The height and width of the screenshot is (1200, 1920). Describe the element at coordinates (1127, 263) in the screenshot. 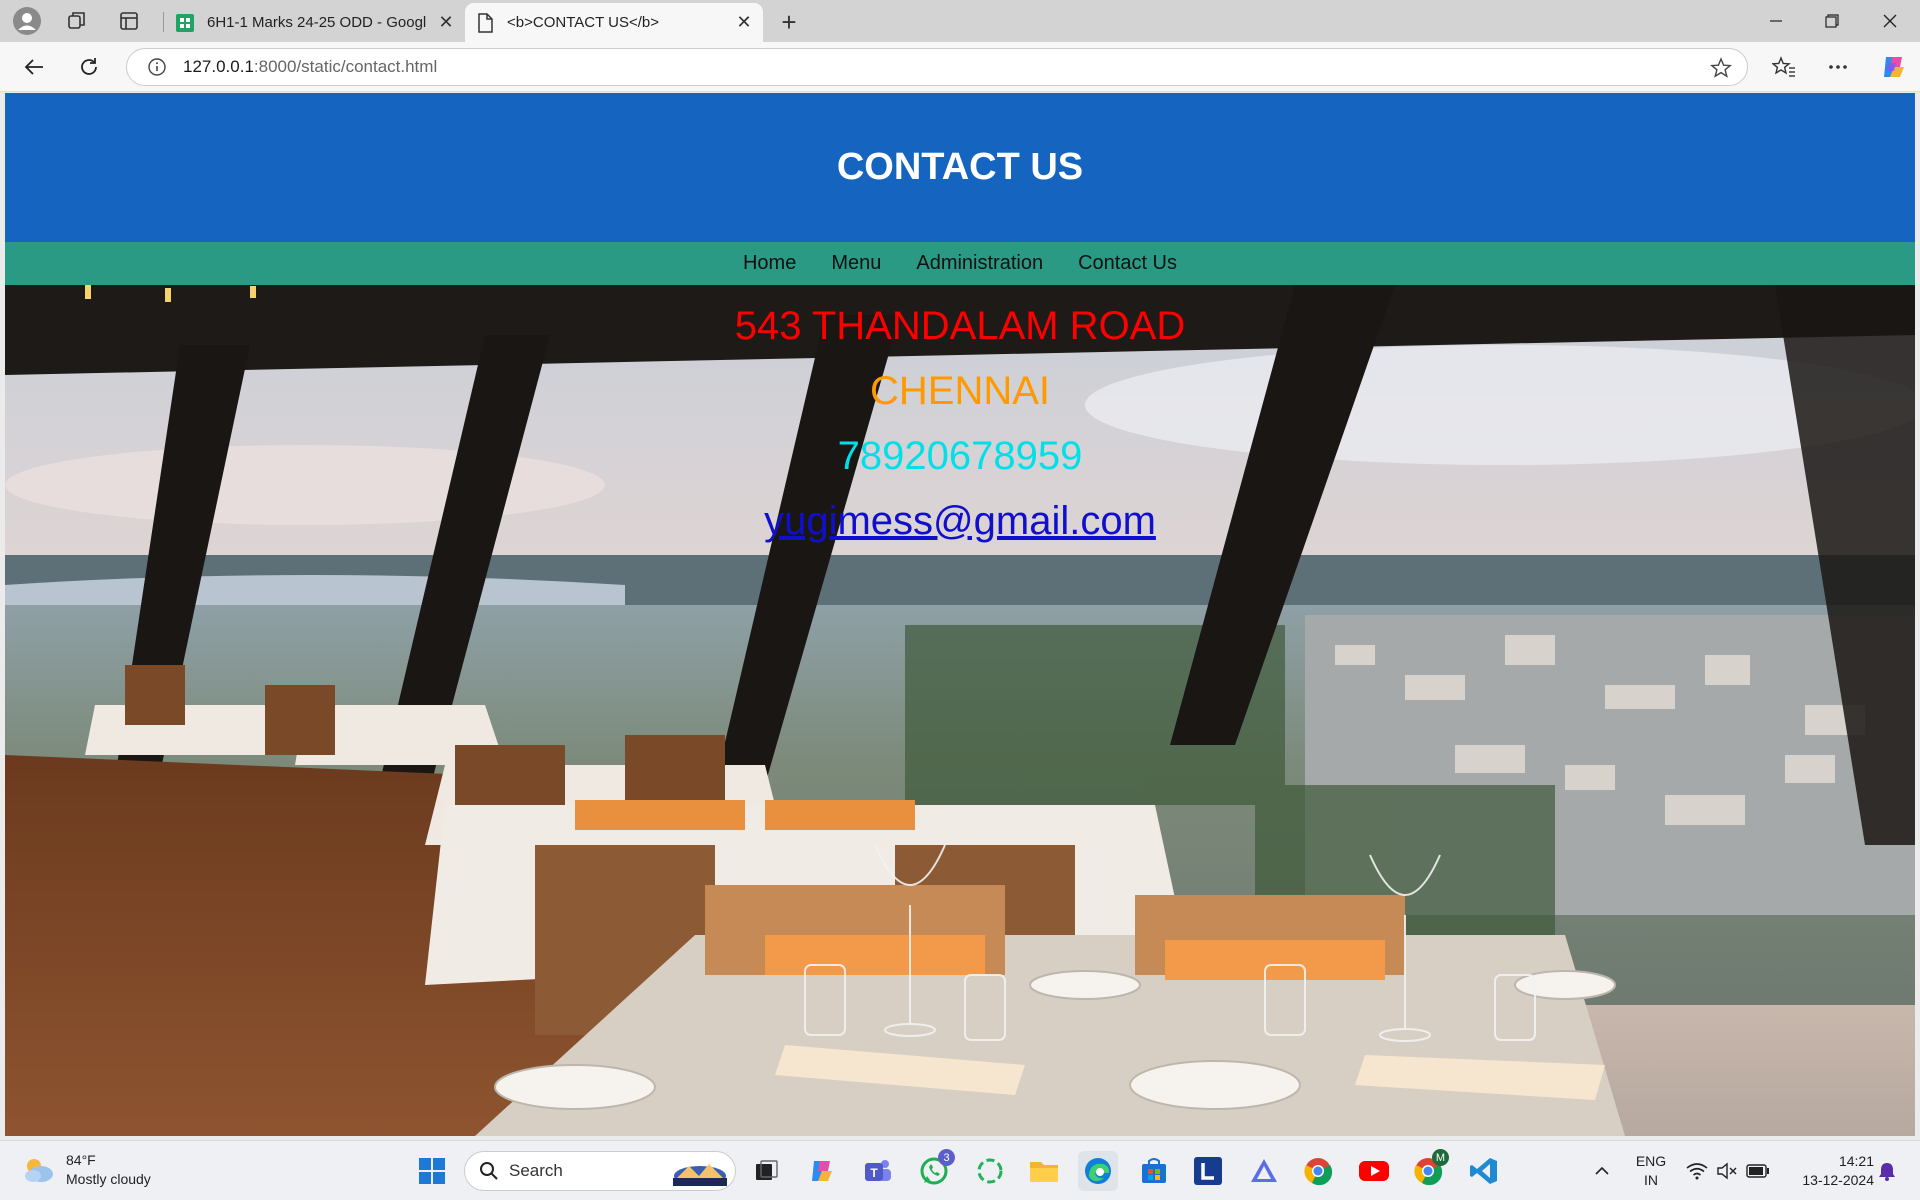

I see `nav-link-contact-us: Contact Us` at that location.